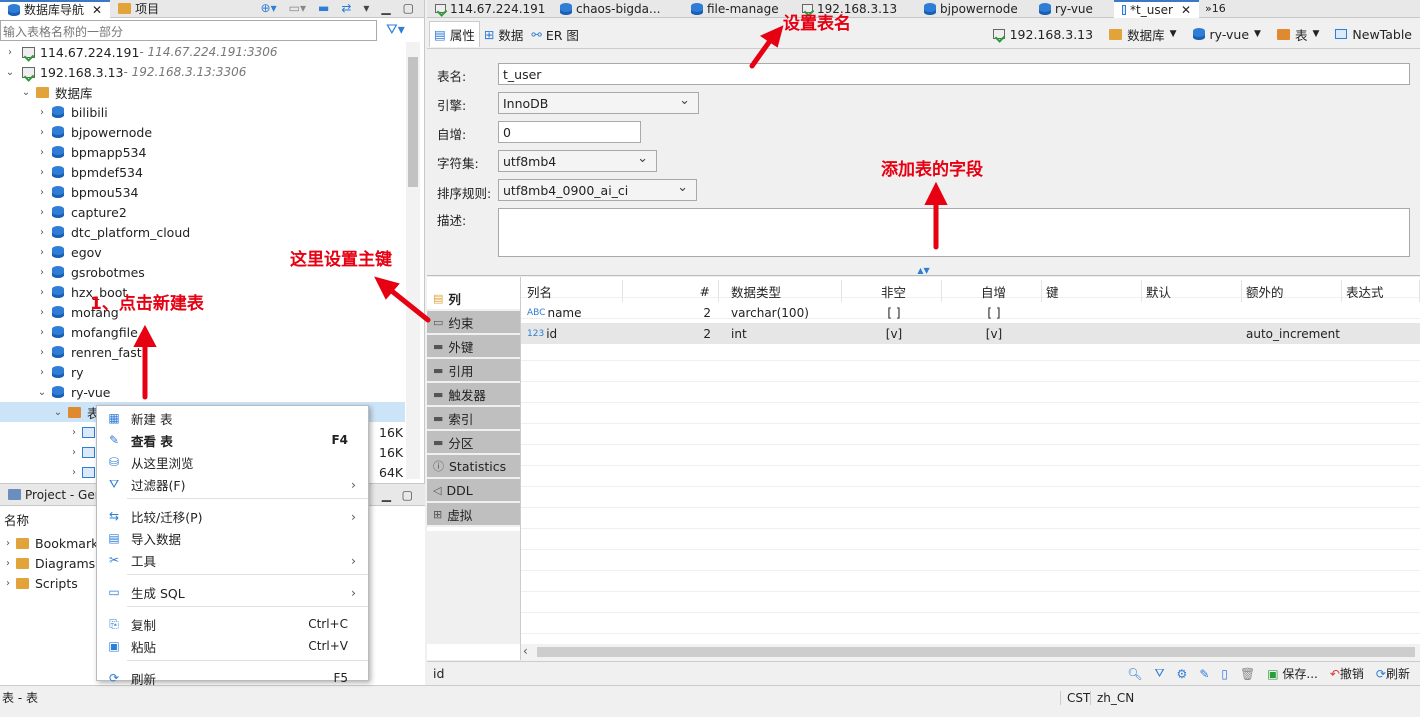 The height and width of the screenshot is (717, 1420). What do you see at coordinates (597, 190) in the screenshot?
I see `collation-select: utf8mb4_0900_ai_ci` at bounding box center [597, 190].